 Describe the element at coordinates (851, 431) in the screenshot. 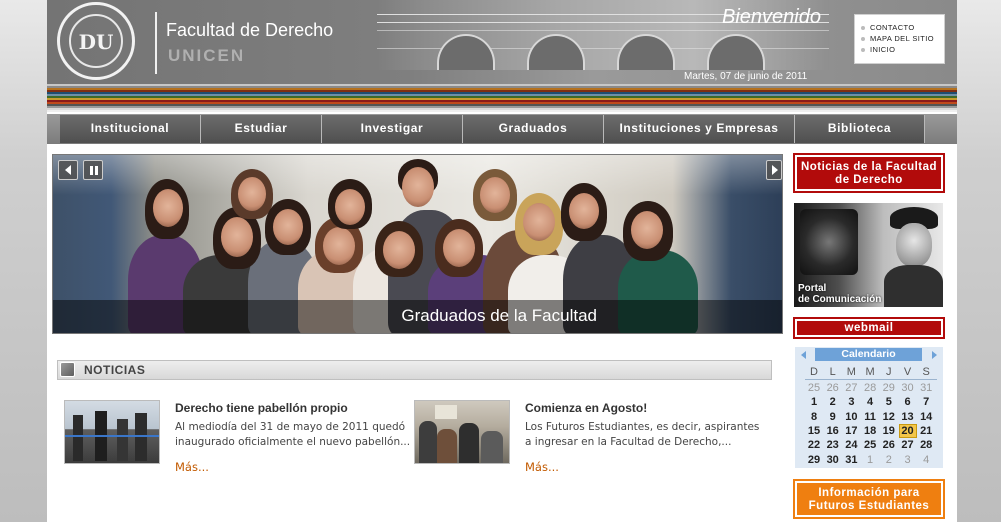

I see `calendar-day: 17` at that location.